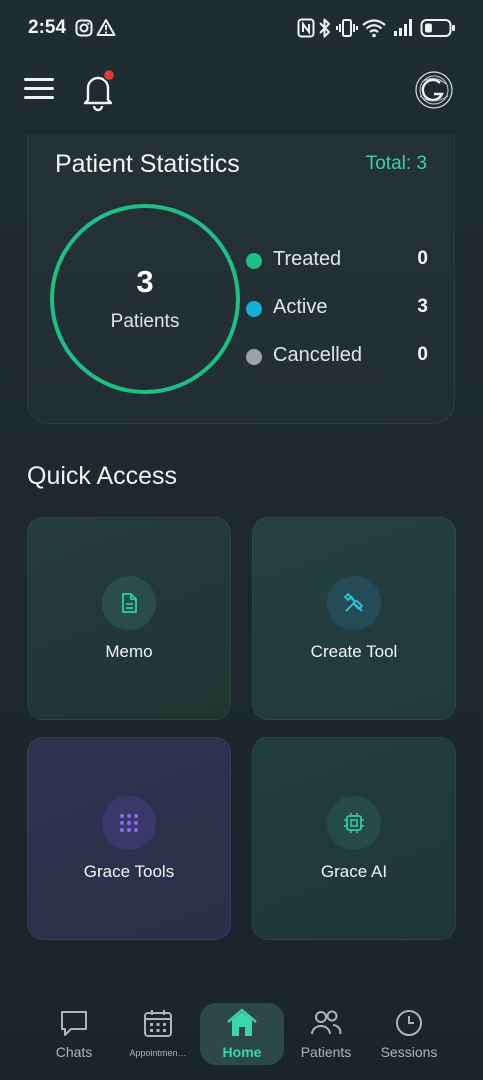 Image resolution: width=483 pixels, height=1080 pixels. I want to click on grace-ai-icon-circle, so click(354, 823).